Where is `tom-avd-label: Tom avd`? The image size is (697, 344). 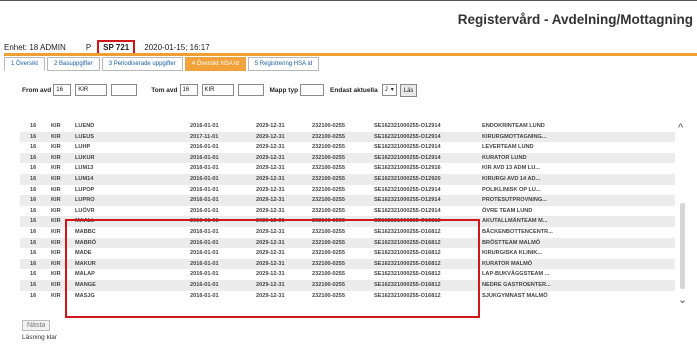 tom-avd-label: Tom avd is located at coordinates (164, 90).